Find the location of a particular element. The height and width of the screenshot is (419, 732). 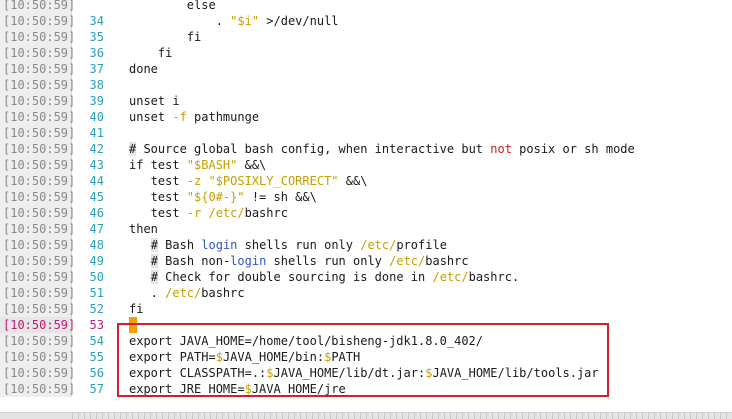

line-number: 53 is located at coordinates (96, 325).